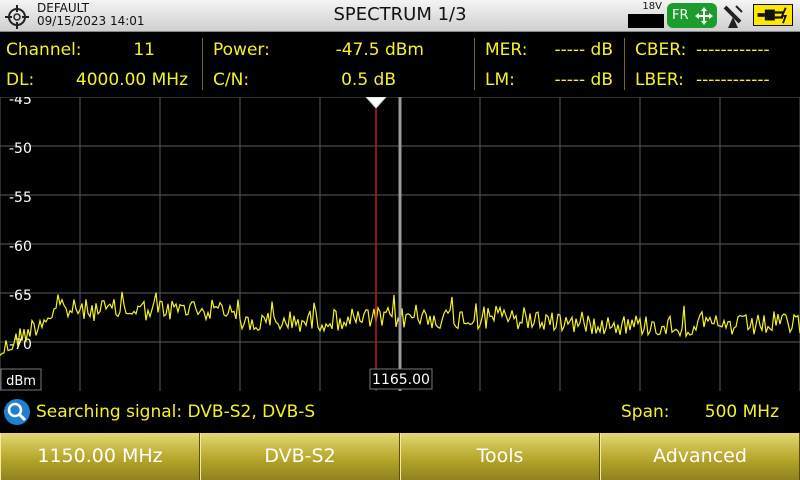  I want to click on search-status-text: Searching signal: DVB-S2, DVB-S, so click(176, 412).